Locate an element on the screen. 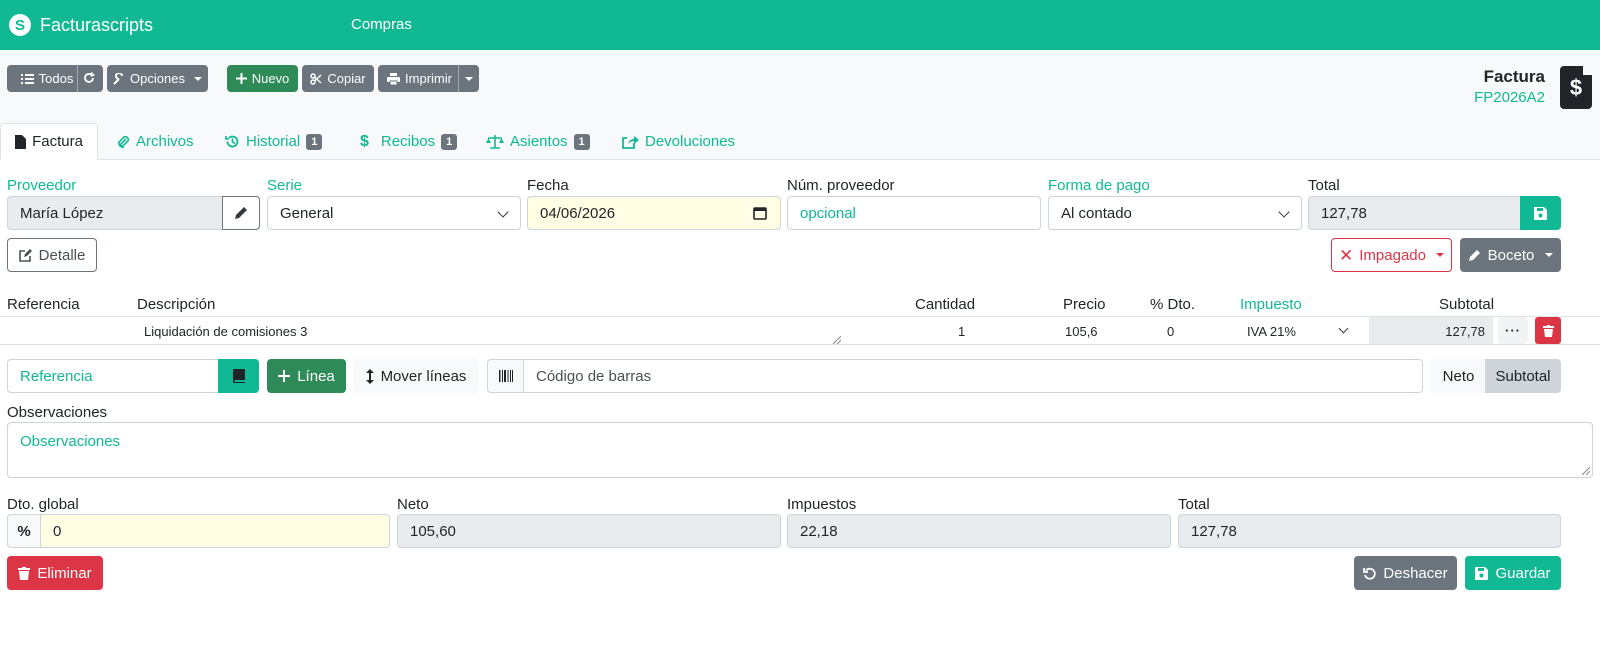 Image resolution: width=1600 pixels, height=659 pixels. scissors-icon is located at coordinates (316, 78).